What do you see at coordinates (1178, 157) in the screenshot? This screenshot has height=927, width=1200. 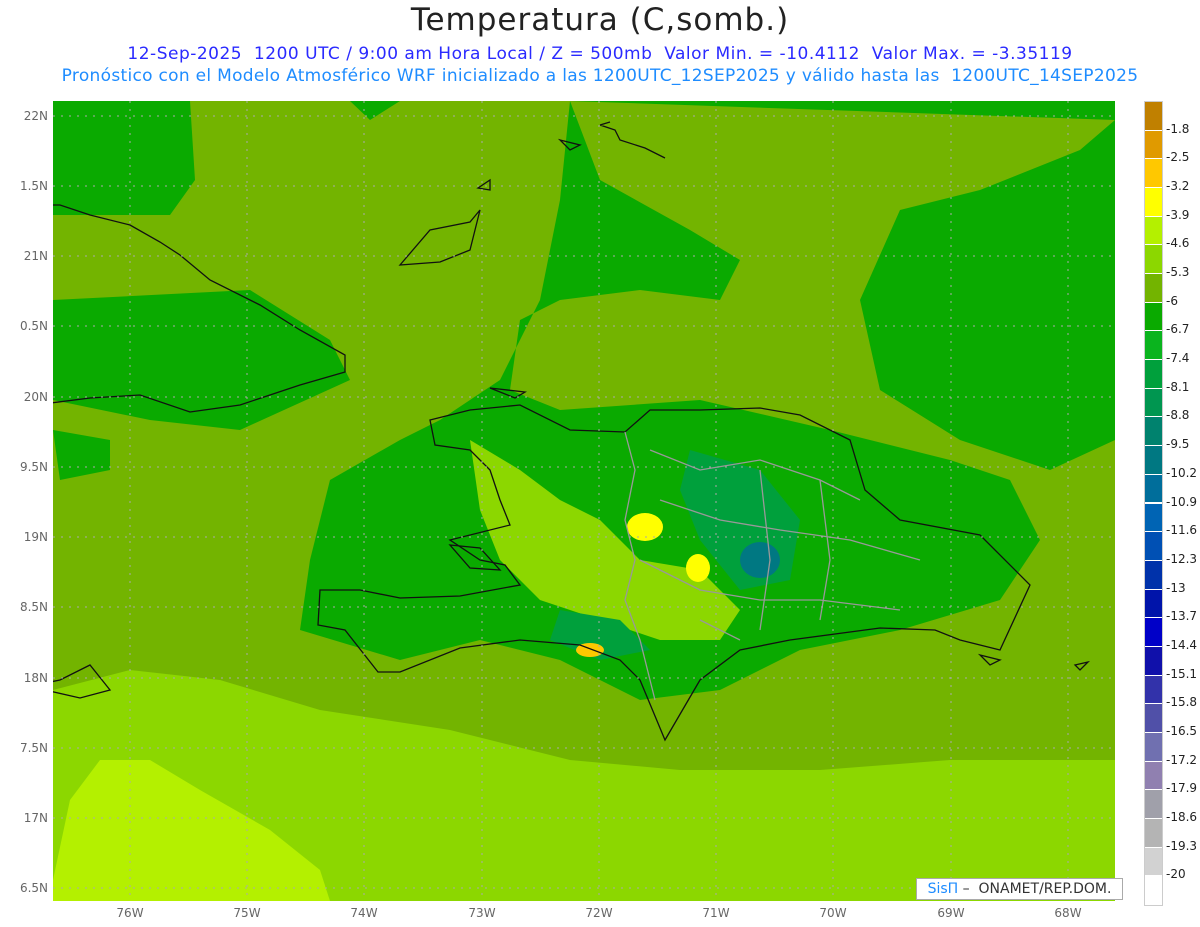 I see `colorbar-label: -2.5` at bounding box center [1178, 157].